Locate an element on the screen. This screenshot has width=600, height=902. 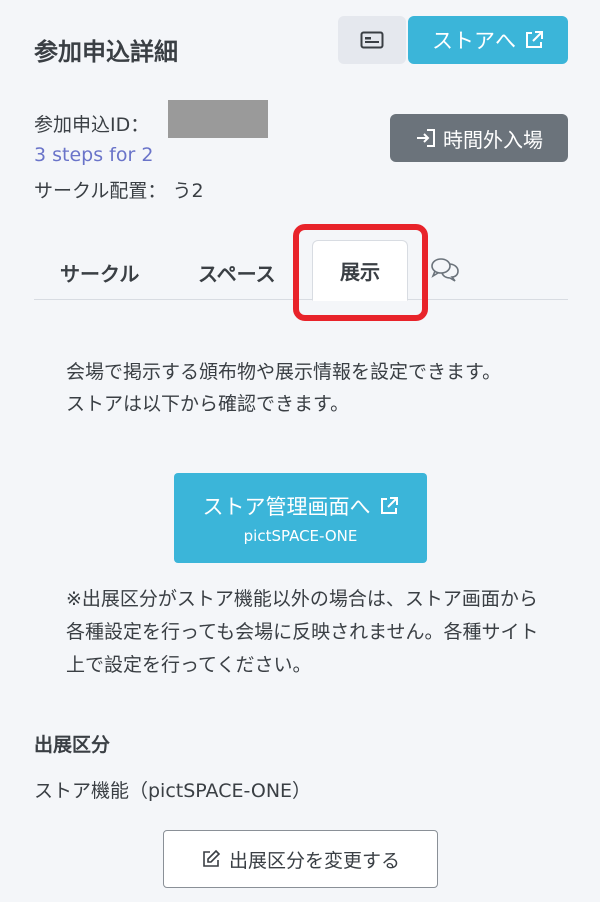
exhibit-type-value: ストア機能（pictSPACE-ONE） is located at coordinates (173, 791).